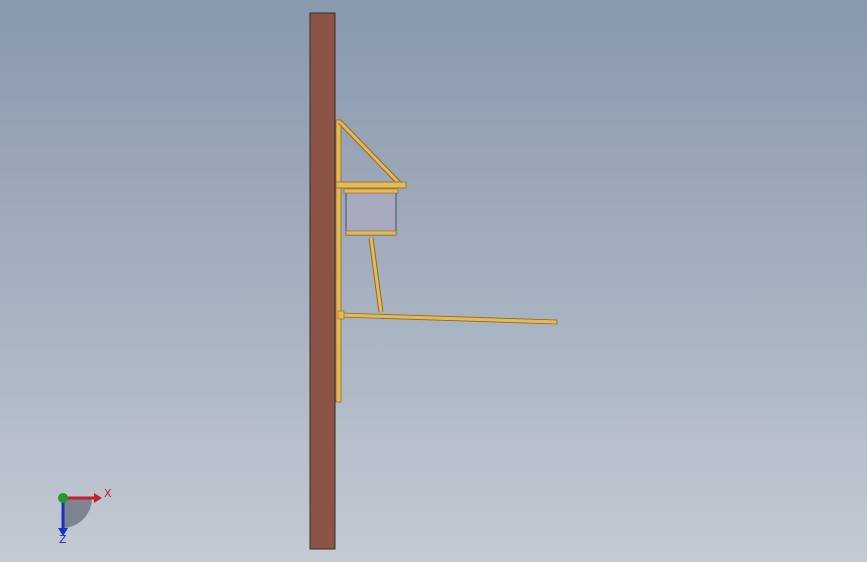  I want to click on x-axis-arrow, so click(98, 498).